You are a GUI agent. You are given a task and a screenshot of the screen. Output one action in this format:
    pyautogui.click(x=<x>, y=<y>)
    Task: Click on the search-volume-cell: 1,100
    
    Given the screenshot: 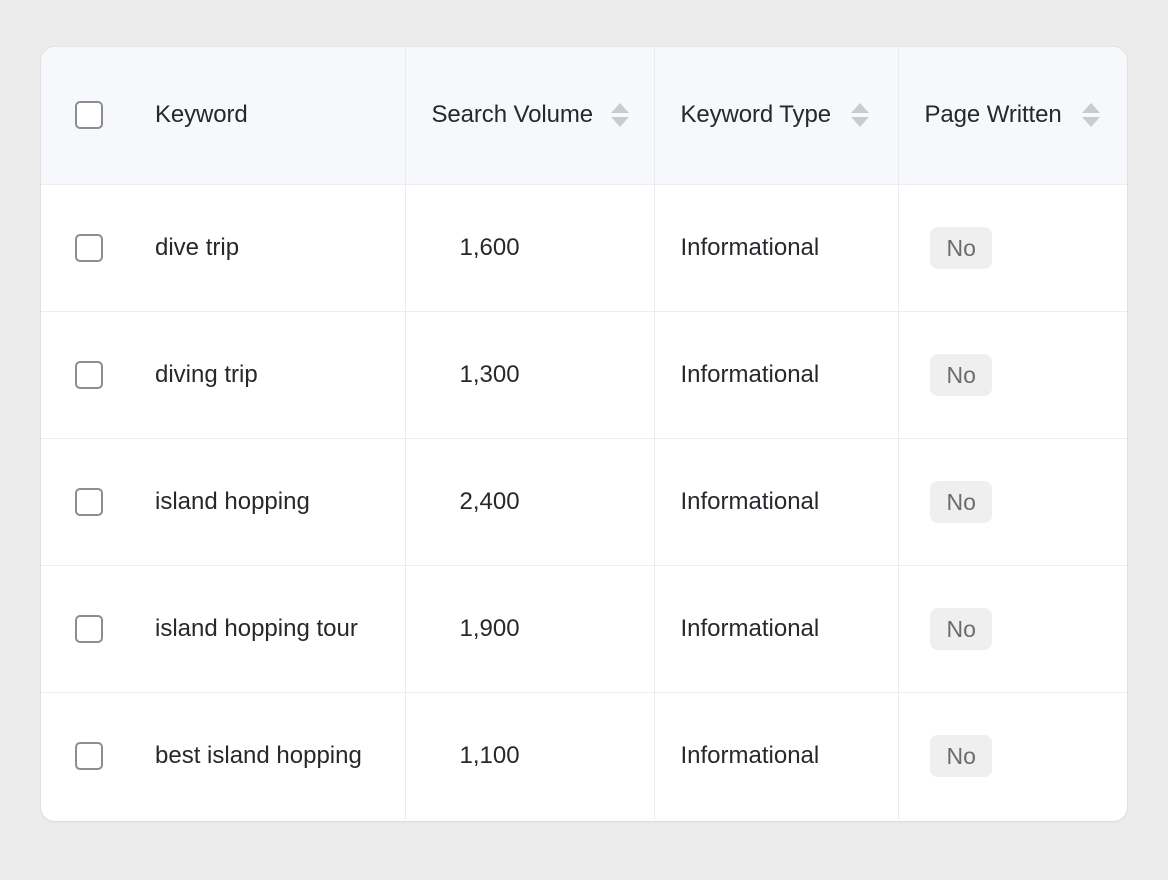 What is the action you would take?
    pyautogui.click(x=530, y=755)
    